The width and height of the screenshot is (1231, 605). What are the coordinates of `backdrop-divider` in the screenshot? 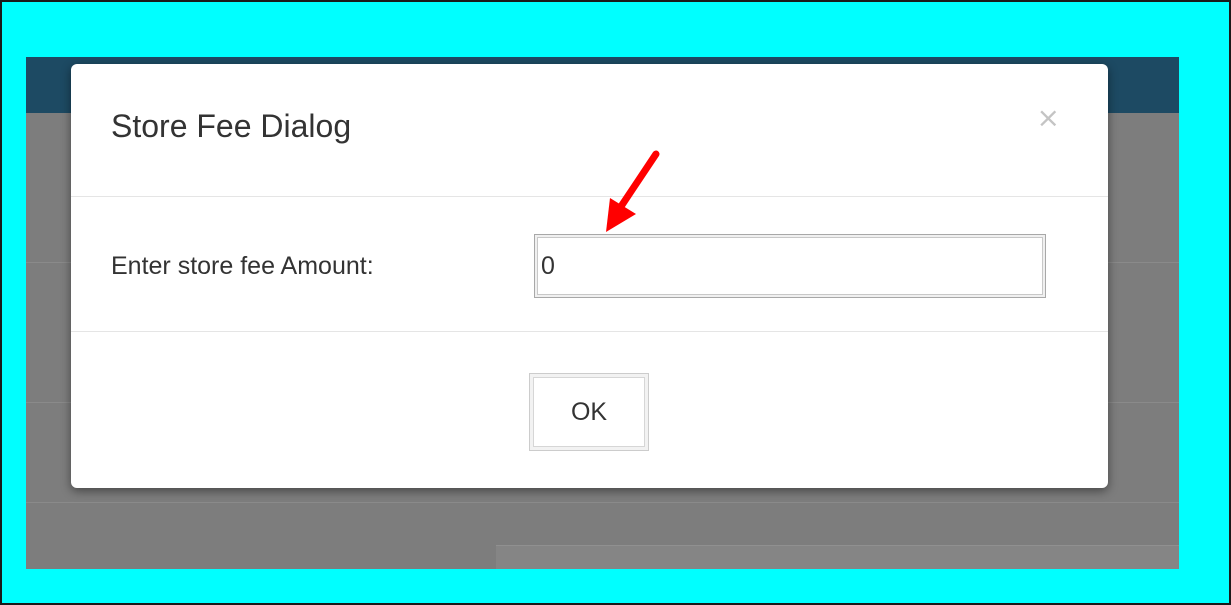 It's located at (602, 502).